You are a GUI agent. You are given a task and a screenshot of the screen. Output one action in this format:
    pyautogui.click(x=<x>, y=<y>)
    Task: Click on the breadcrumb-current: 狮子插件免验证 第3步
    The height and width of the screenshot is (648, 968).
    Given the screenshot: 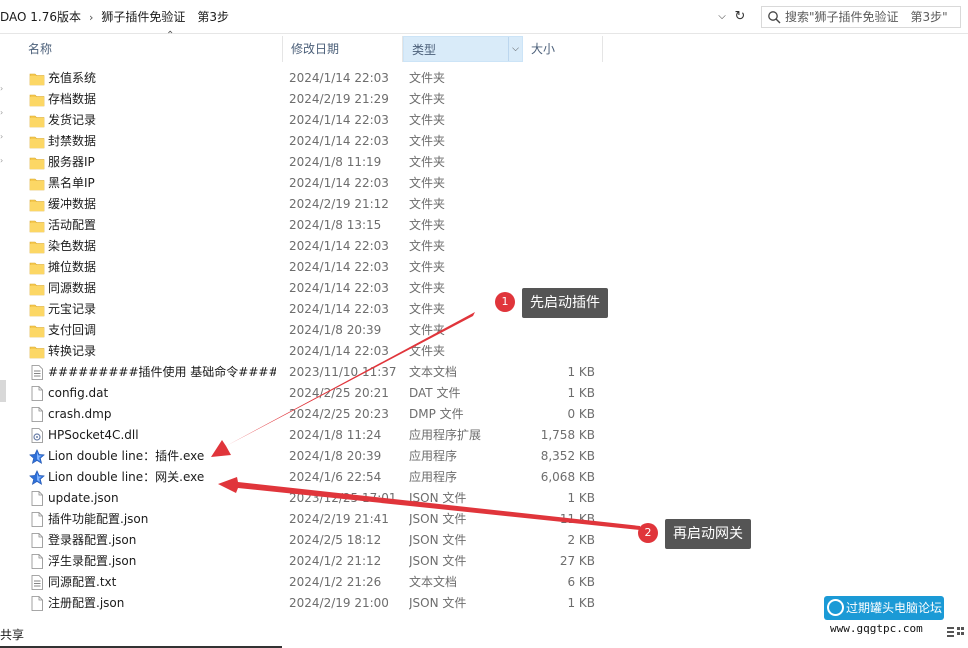 What is the action you would take?
    pyautogui.click(x=165, y=17)
    